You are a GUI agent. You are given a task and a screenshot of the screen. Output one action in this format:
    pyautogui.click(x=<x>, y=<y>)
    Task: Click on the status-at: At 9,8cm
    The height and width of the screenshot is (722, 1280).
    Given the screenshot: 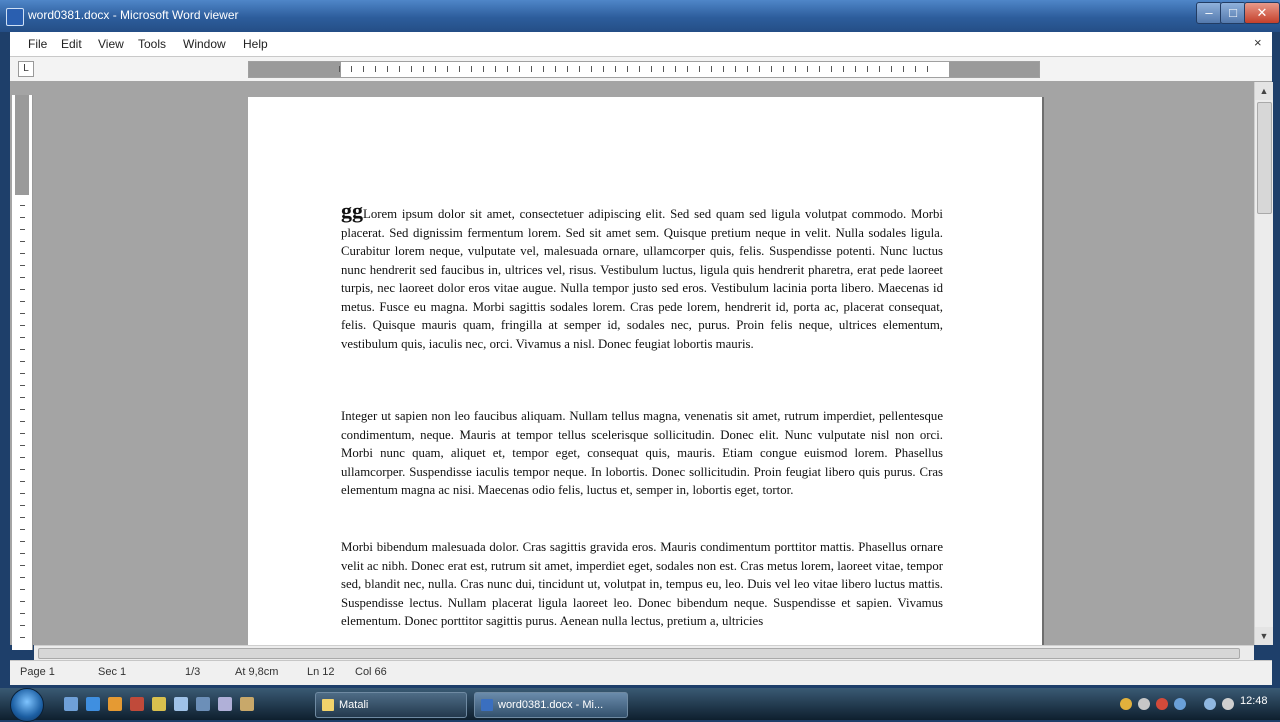 What is the action you would take?
    pyautogui.click(x=257, y=672)
    